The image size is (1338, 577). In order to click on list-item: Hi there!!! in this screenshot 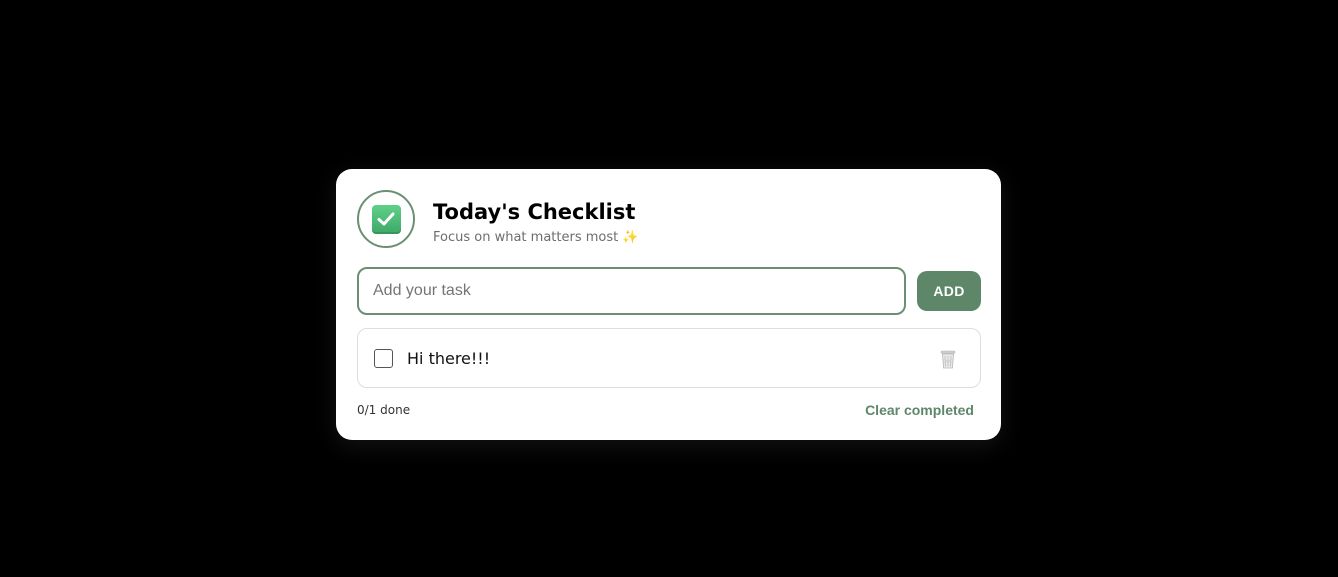, I will do `click(669, 358)`.